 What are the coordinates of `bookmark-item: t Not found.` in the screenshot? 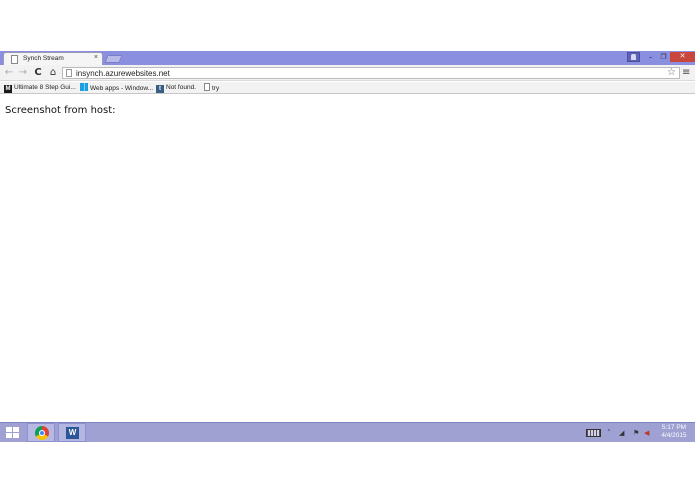 It's located at (176, 88).